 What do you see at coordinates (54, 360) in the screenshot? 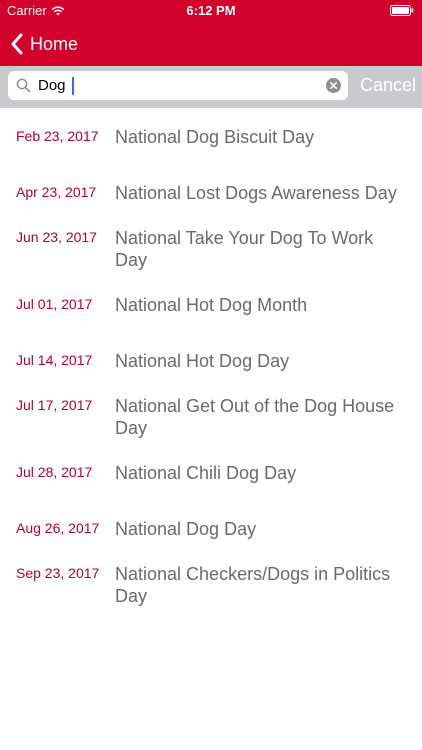
I see `item-date: Jul 14, 2017` at bounding box center [54, 360].